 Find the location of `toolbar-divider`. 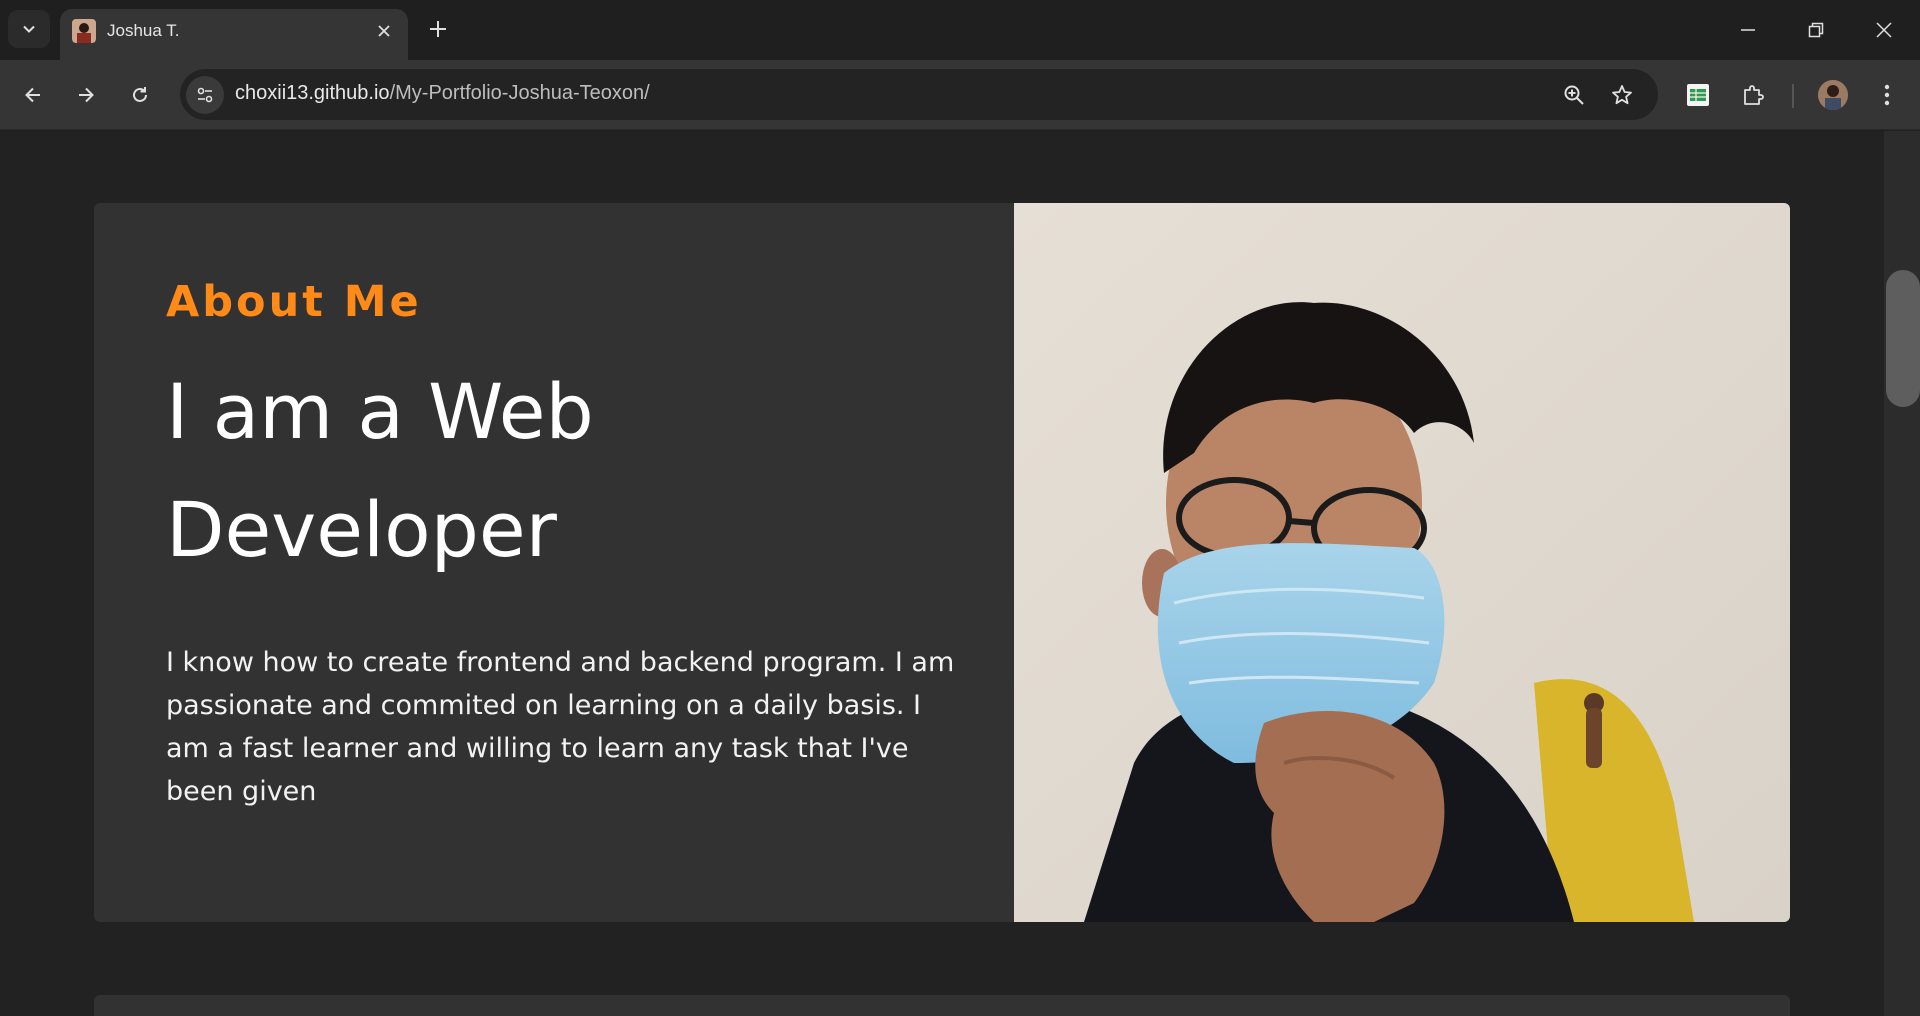

toolbar-divider is located at coordinates (1793, 96).